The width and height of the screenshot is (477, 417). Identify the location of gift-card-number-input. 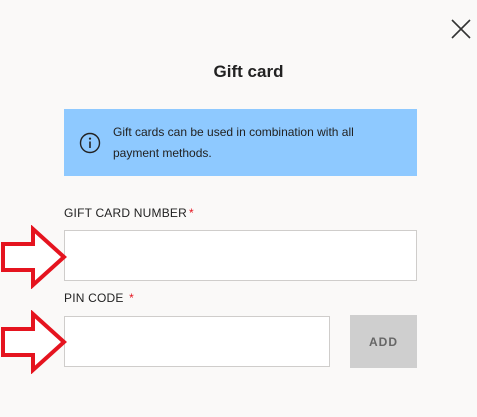
(240, 255).